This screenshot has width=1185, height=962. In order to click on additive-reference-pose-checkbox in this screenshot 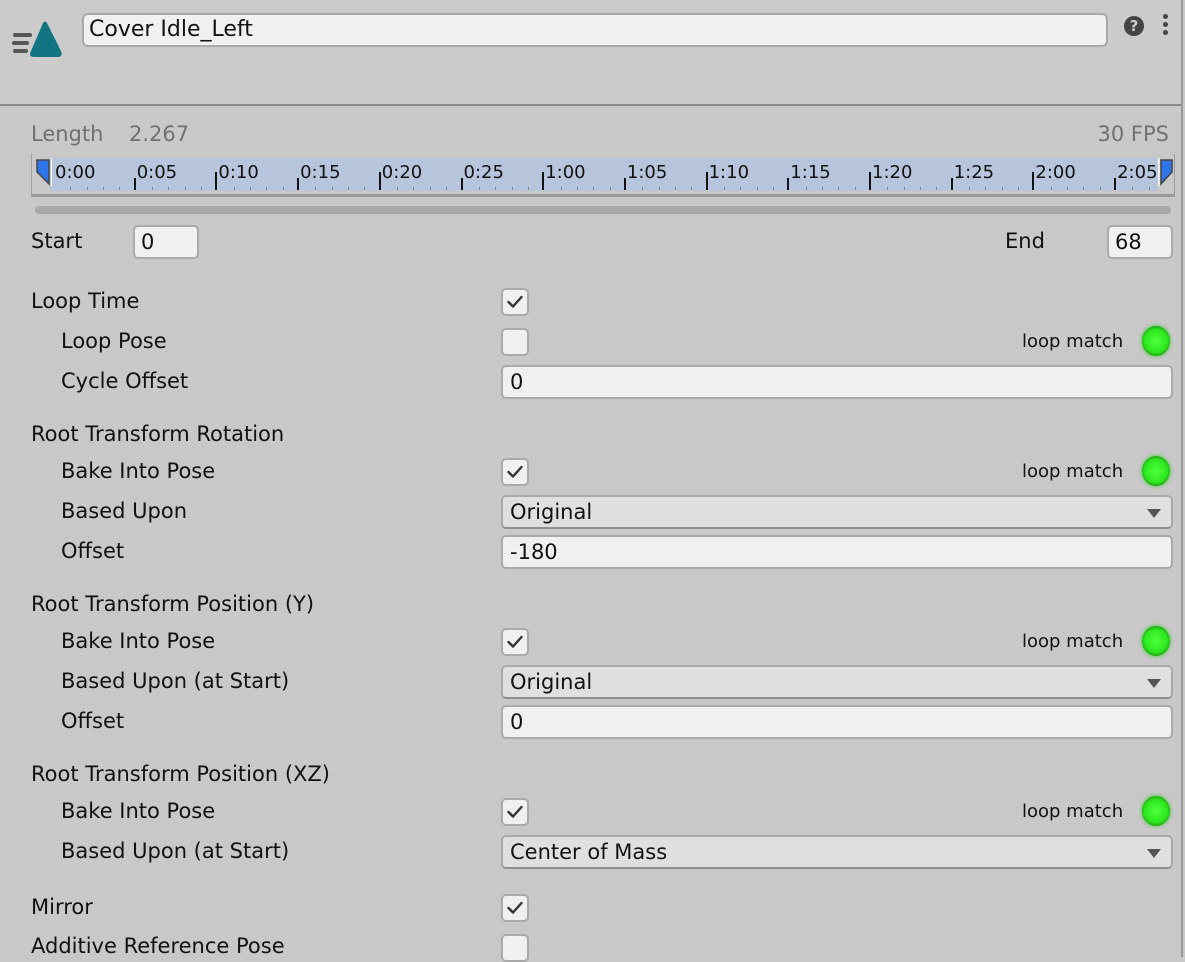, I will do `click(515, 948)`.